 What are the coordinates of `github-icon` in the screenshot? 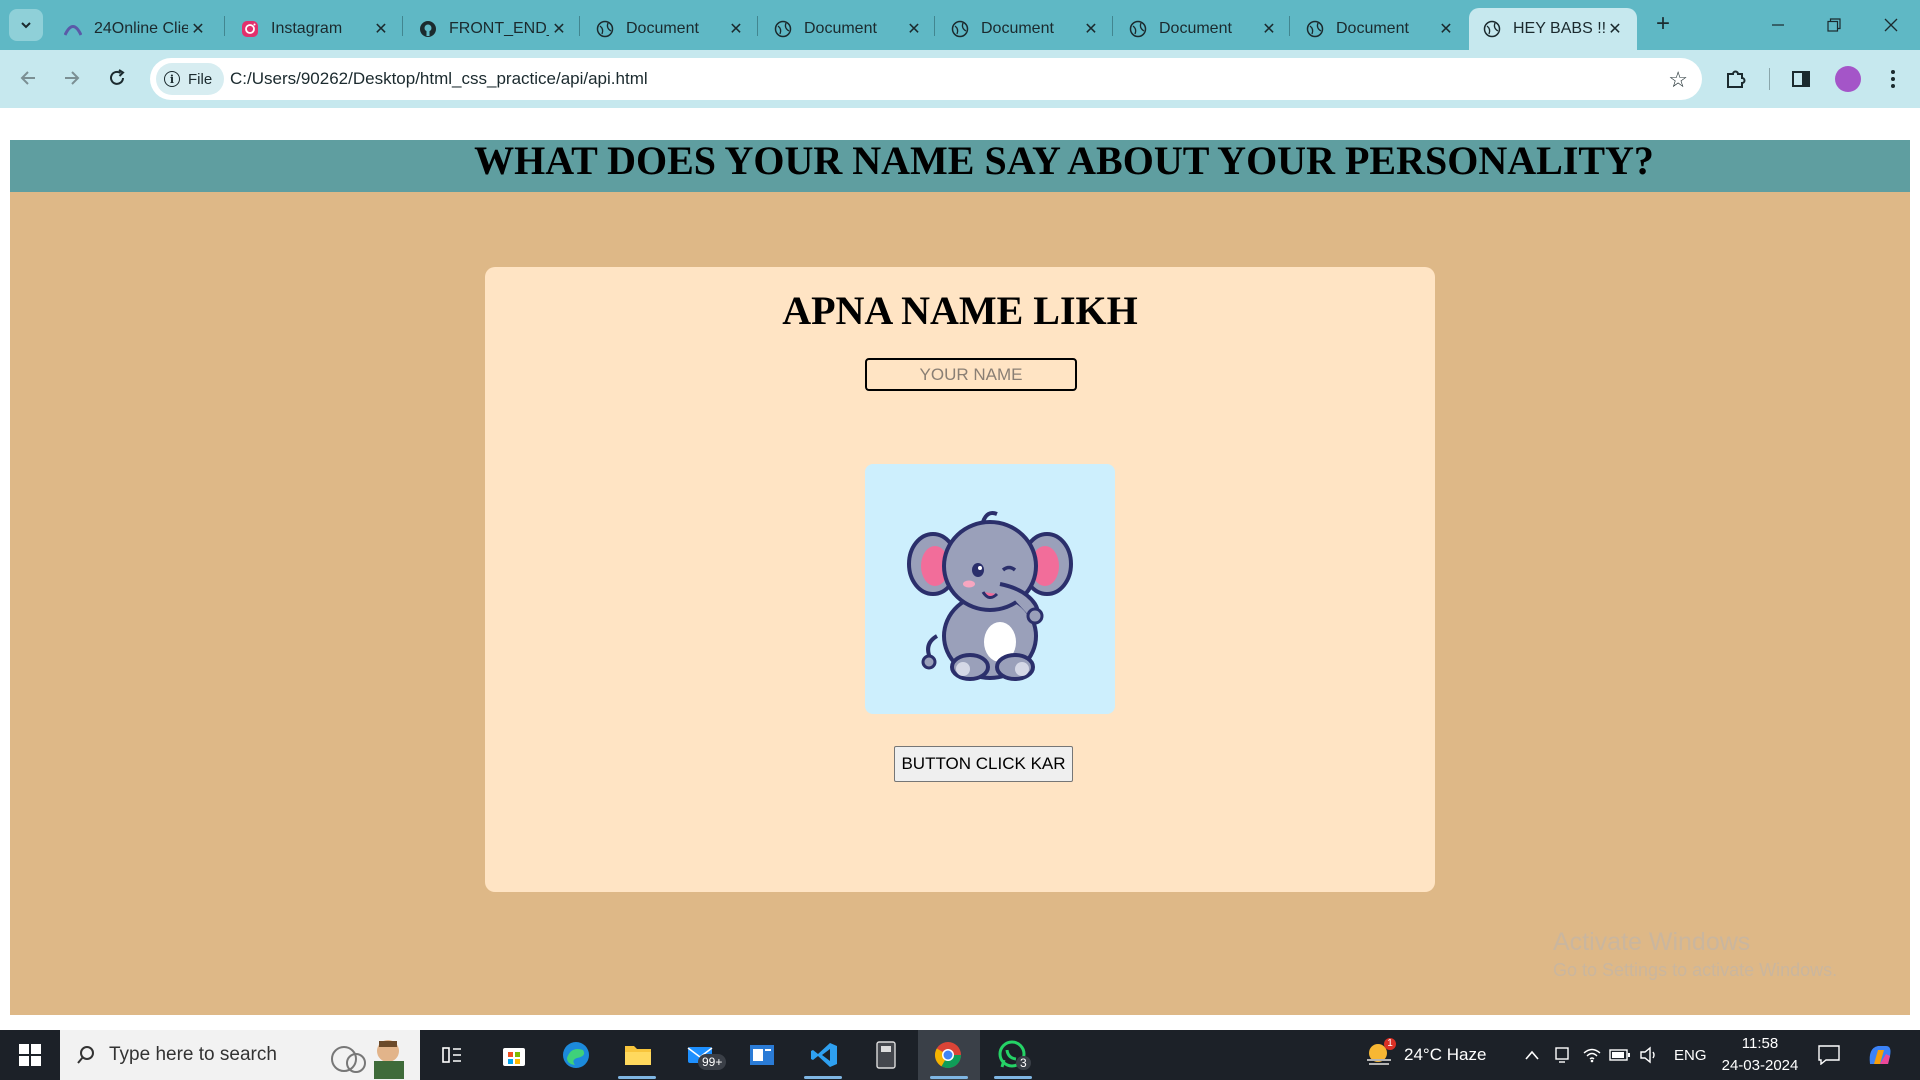 It's located at (428, 29).